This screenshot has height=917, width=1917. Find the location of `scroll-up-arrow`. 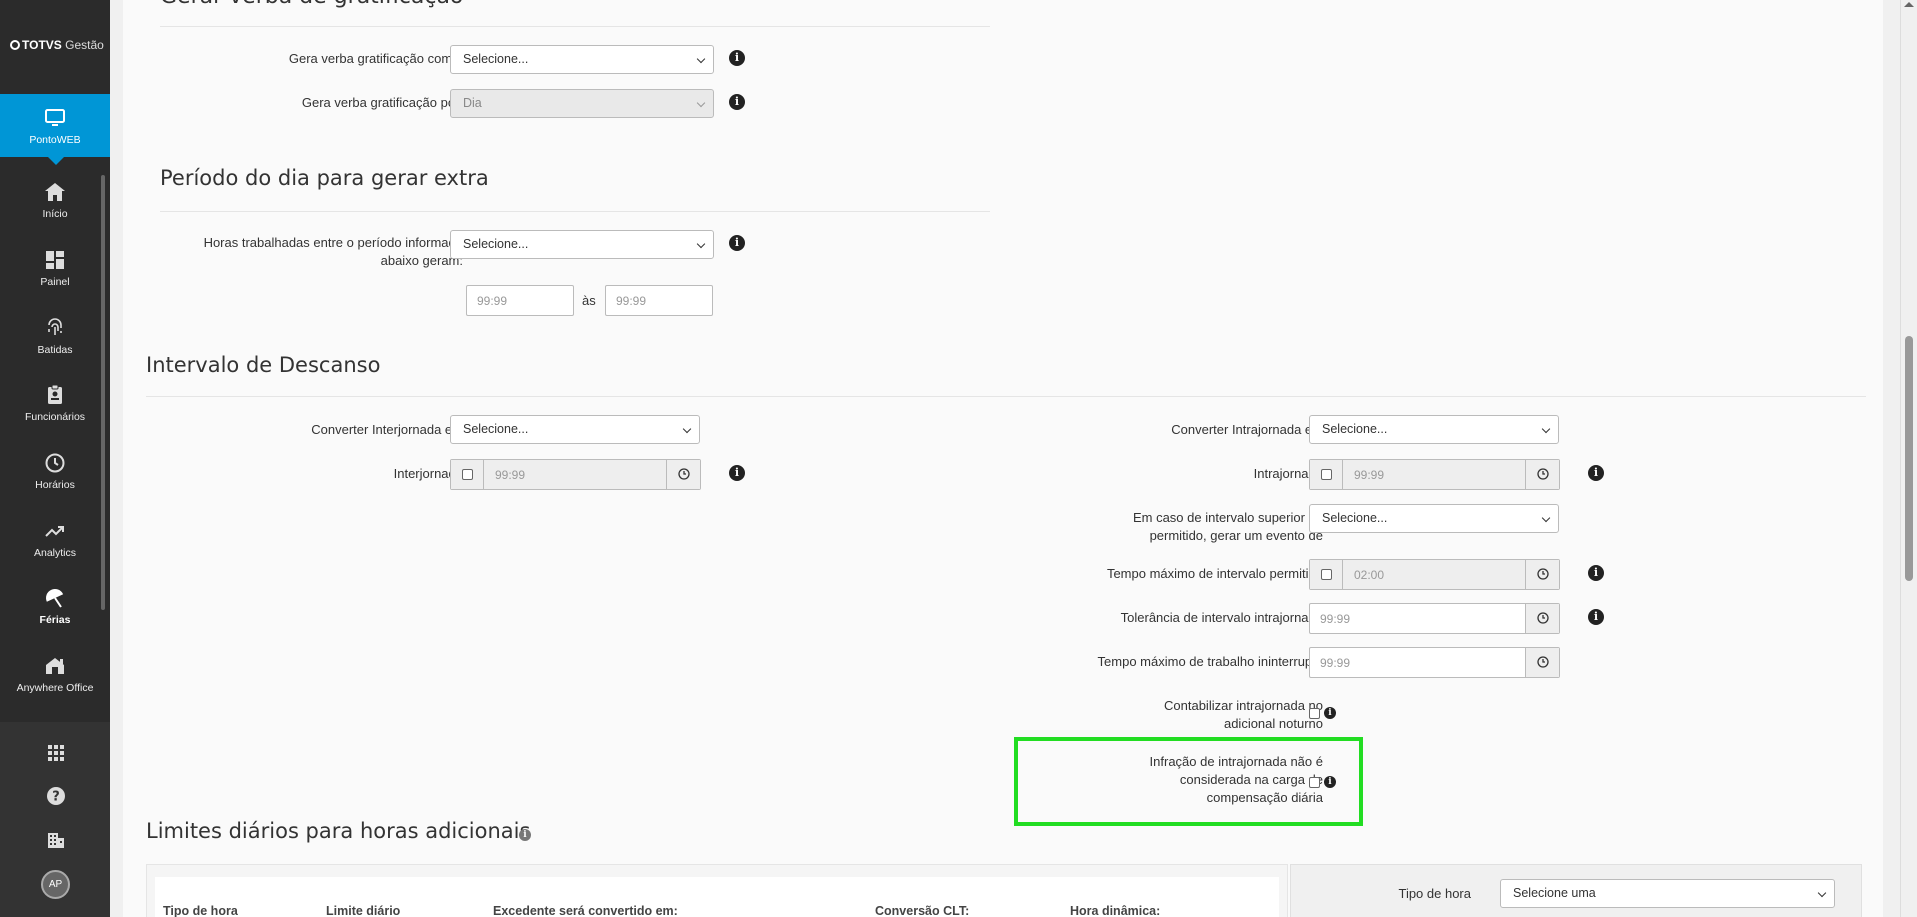

scroll-up-arrow is located at coordinates (1909, 4).